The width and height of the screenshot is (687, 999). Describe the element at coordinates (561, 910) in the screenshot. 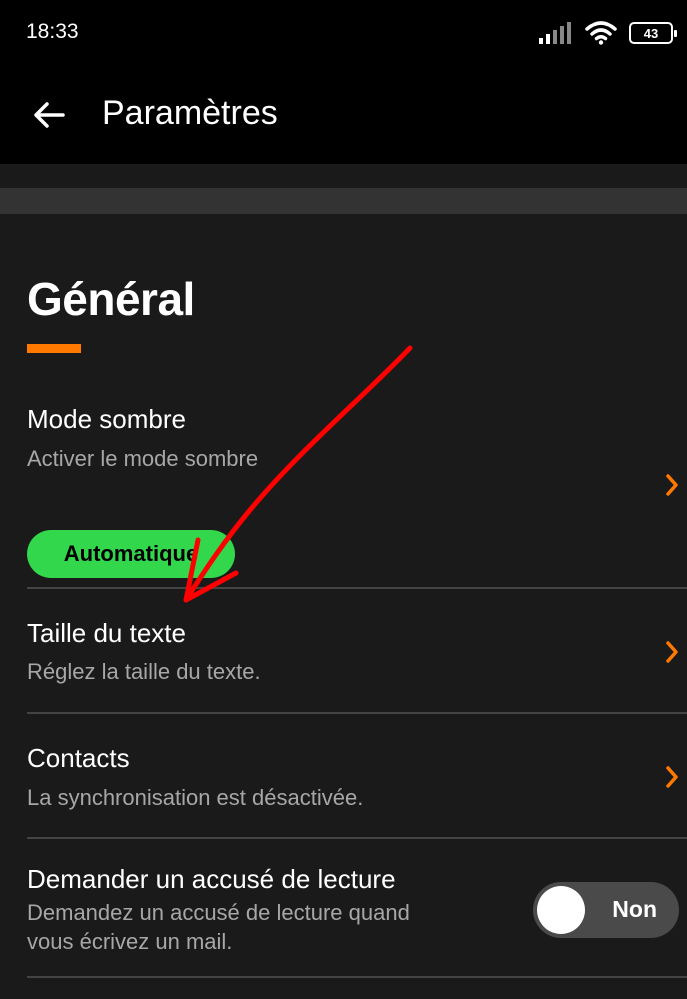

I see `toggle-knob` at that location.